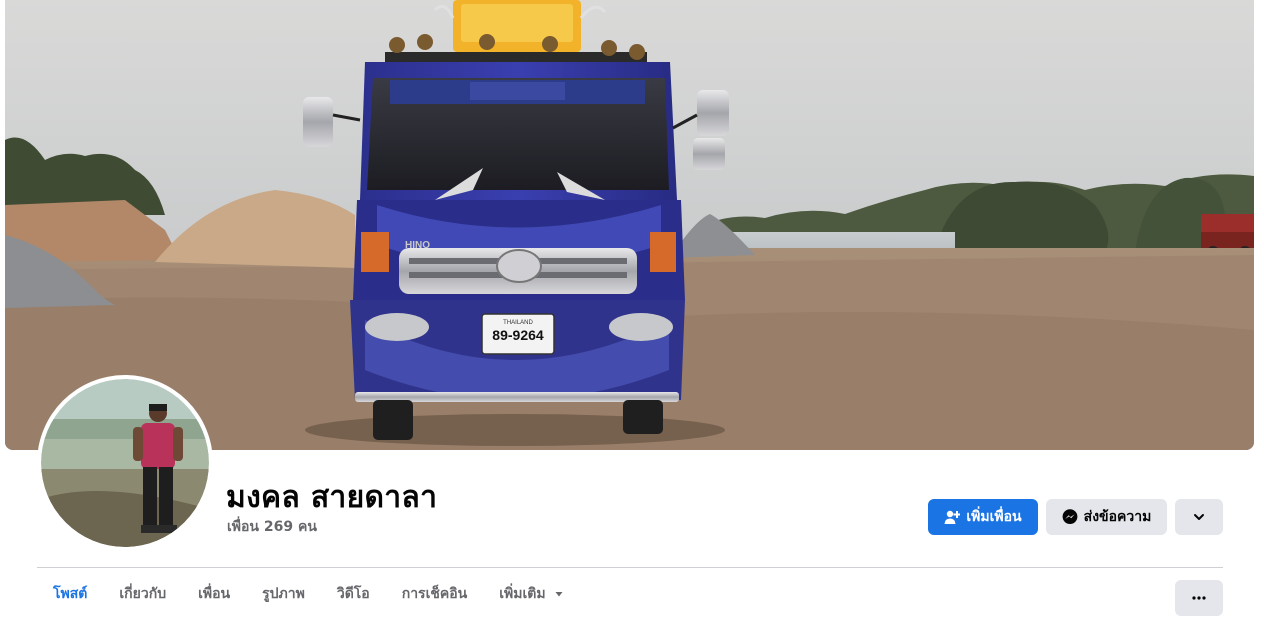 Image resolution: width=1264 pixels, height=619 pixels. I want to click on tab-photos: รูปภาพ, so click(283, 593).